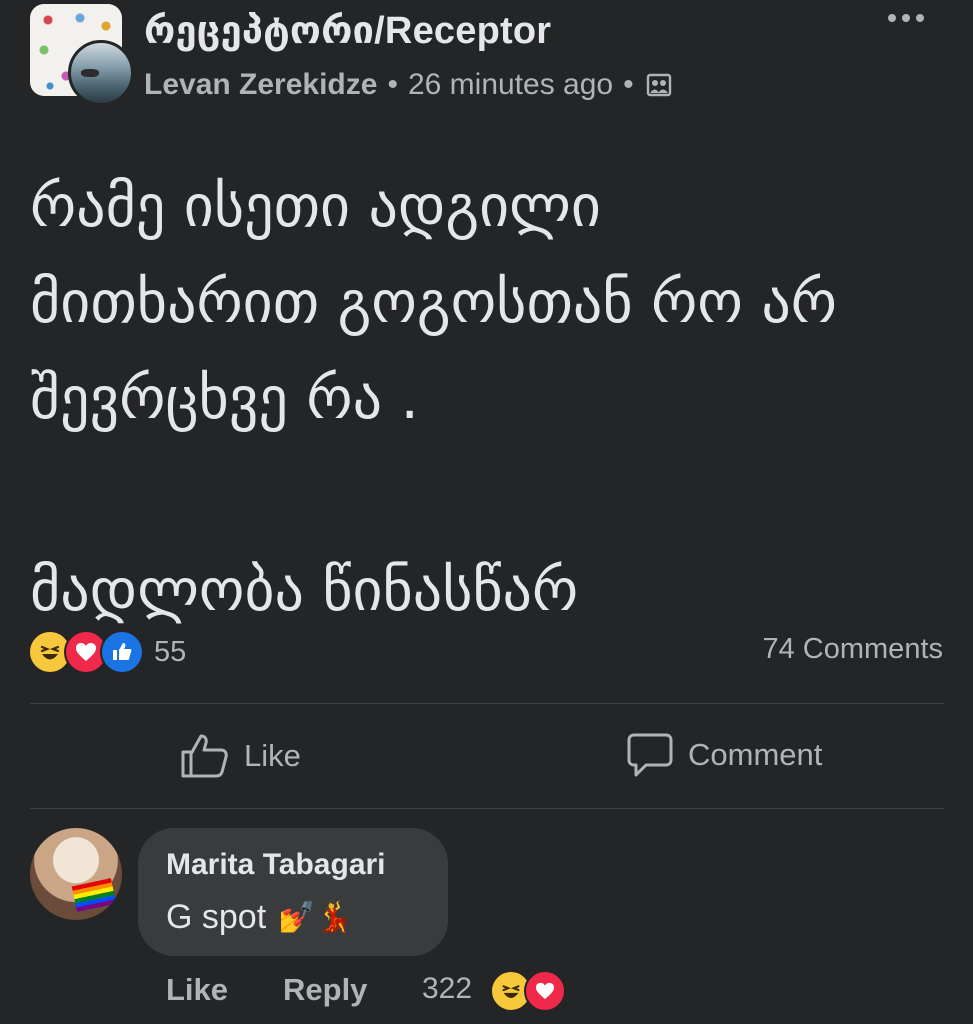 The width and height of the screenshot is (973, 1024). Describe the element at coordinates (304, 590) in the screenshot. I see `post-line: მადლობა წინასწარ` at that location.